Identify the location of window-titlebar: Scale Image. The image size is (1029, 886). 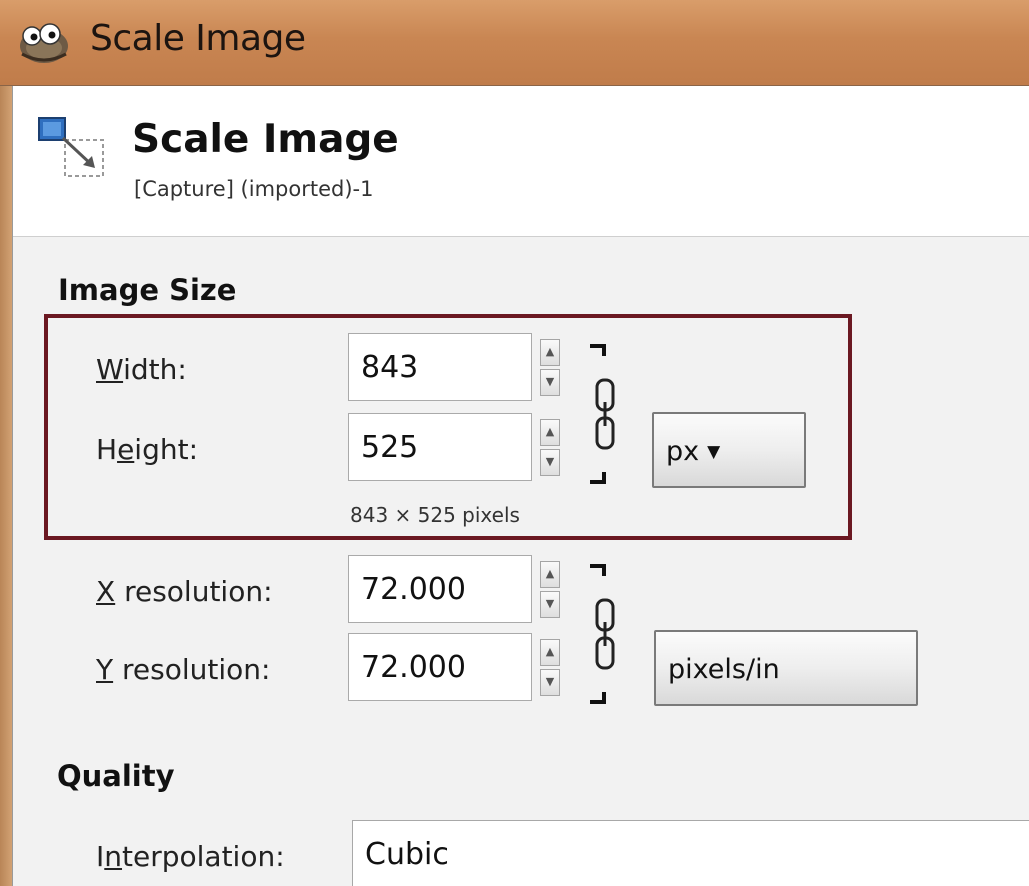
(514, 43).